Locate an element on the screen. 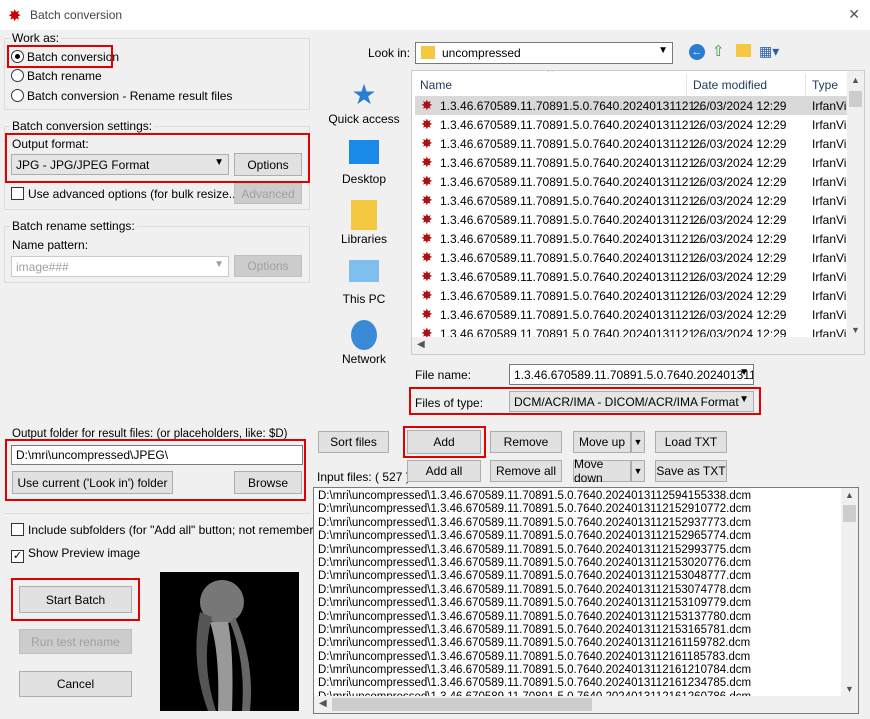 This screenshot has height=719, width=870. file-list-hscrollbar: ◀ is located at coordinates (638, 345).